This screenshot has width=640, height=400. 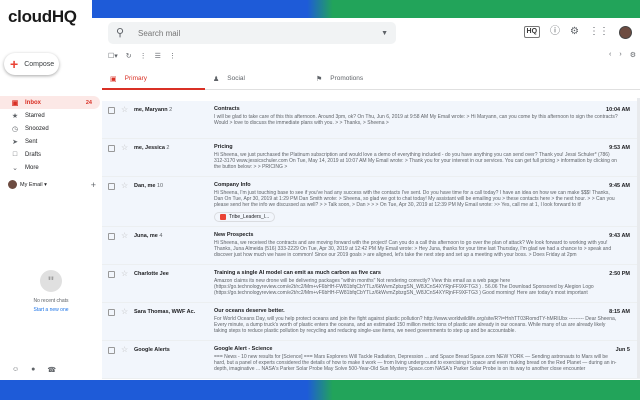 I want to click on logo-text: cloudHQ, so click(x=42, y=16).